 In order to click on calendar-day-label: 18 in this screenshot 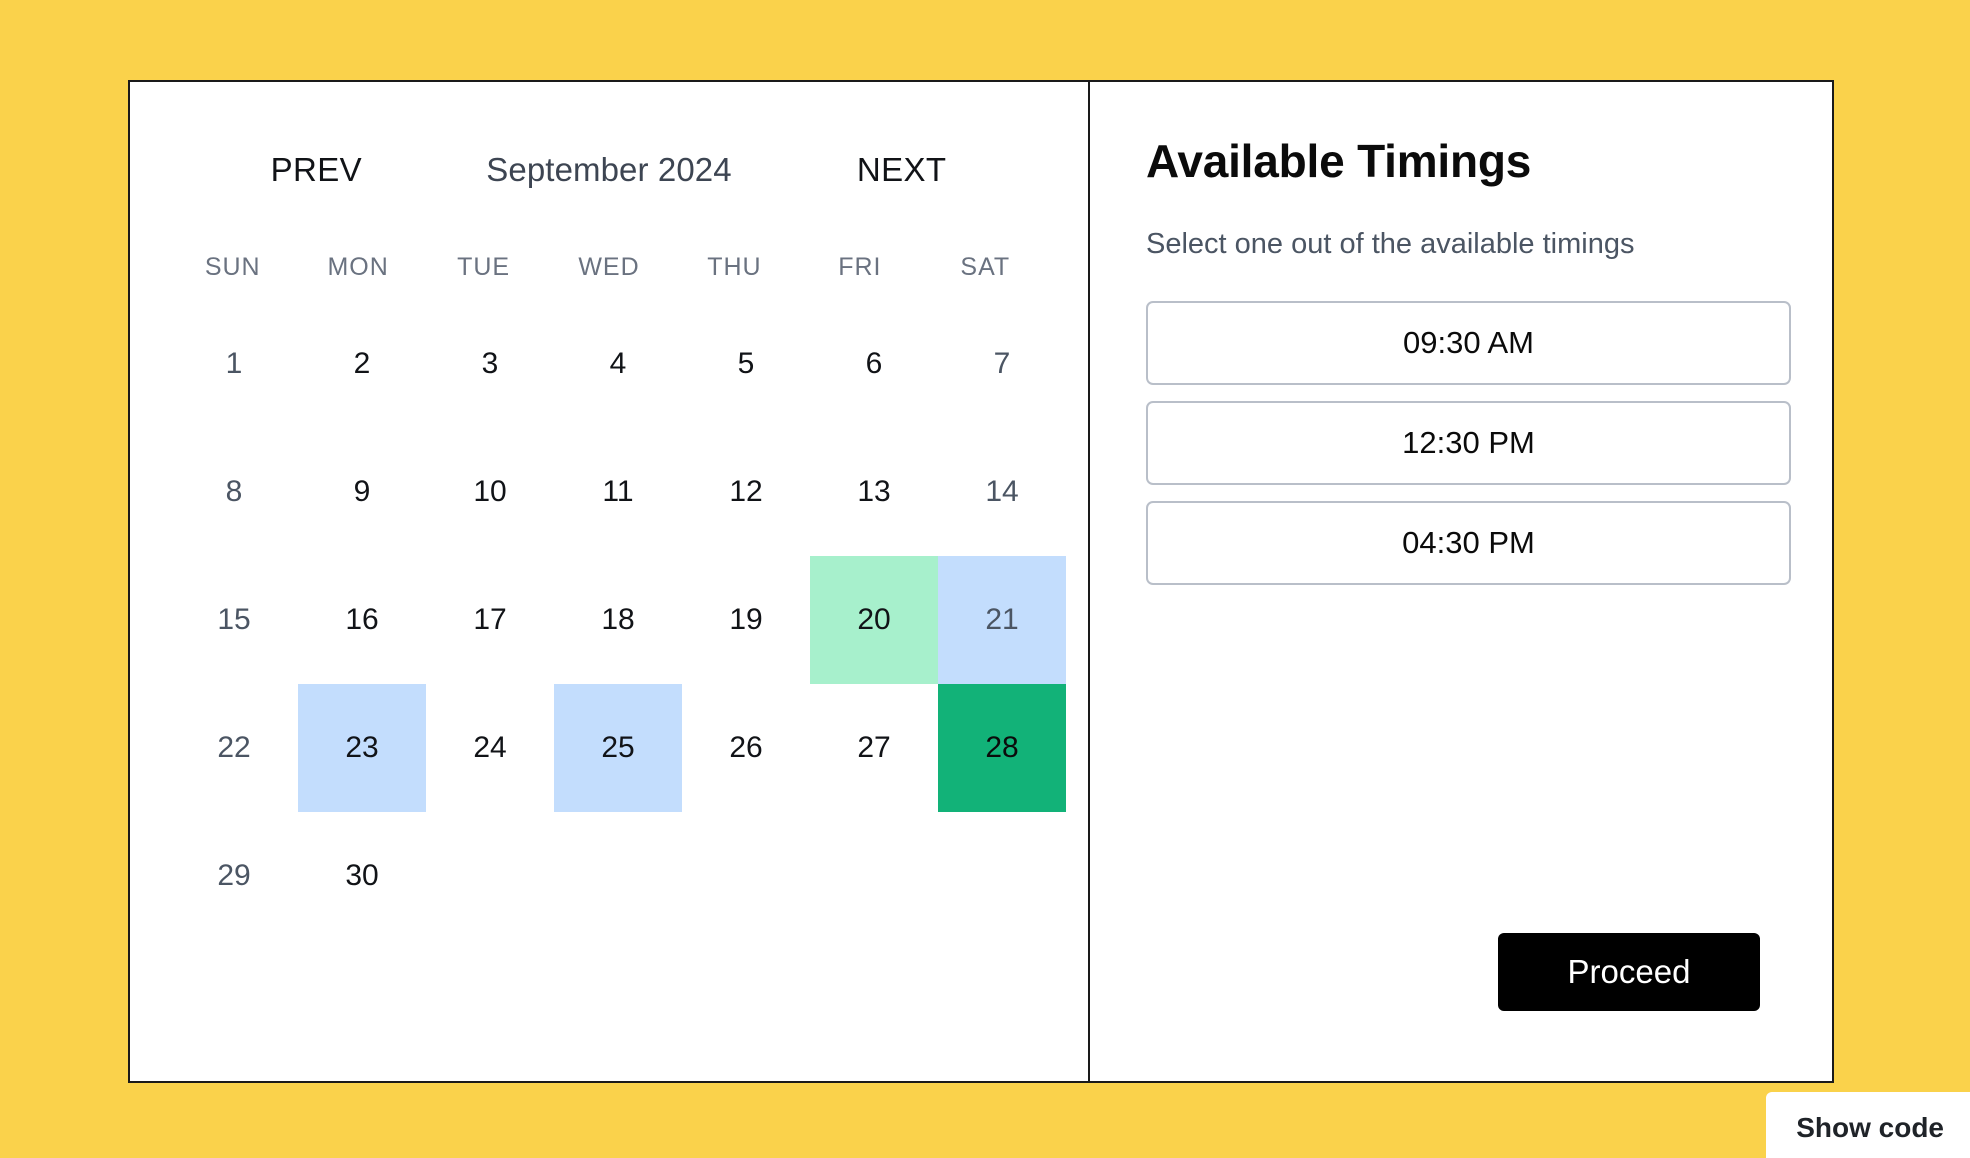, I will do `click(618, 619)`.